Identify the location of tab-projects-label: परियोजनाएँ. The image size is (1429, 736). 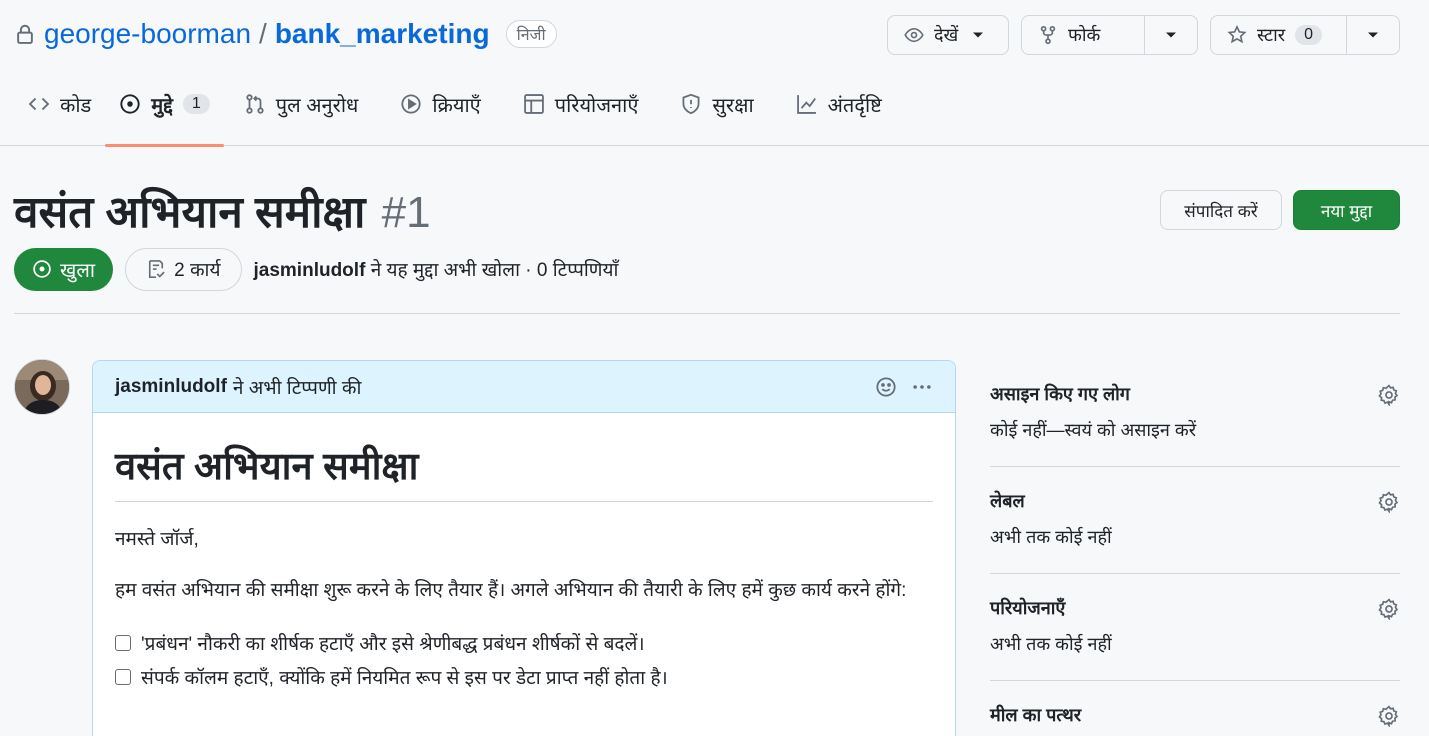
(596, 105).